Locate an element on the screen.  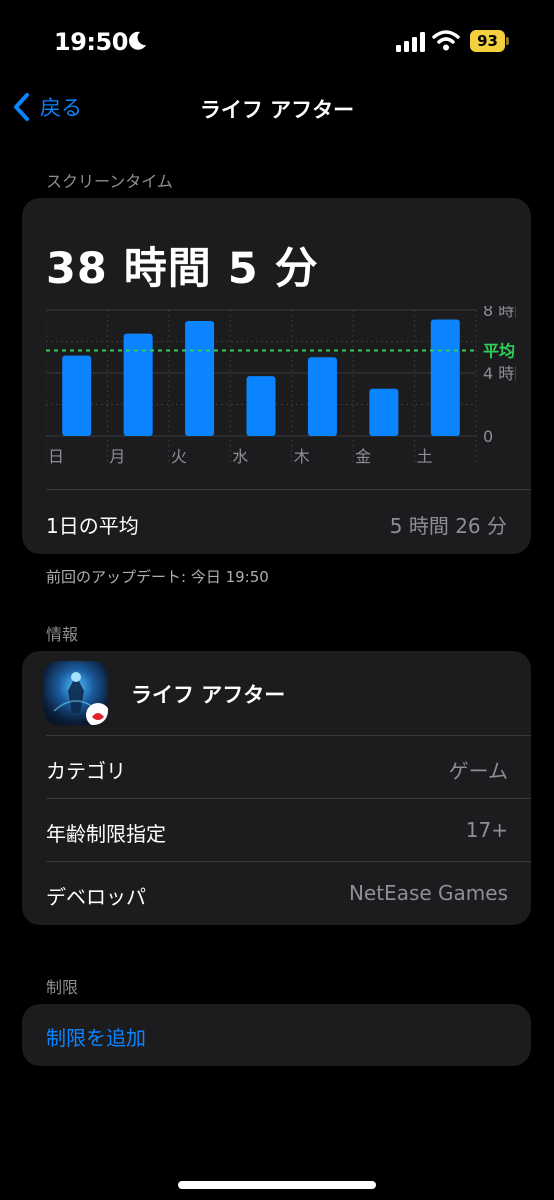
chart-xtick-label: 土 is located at coordinates (425, 456).